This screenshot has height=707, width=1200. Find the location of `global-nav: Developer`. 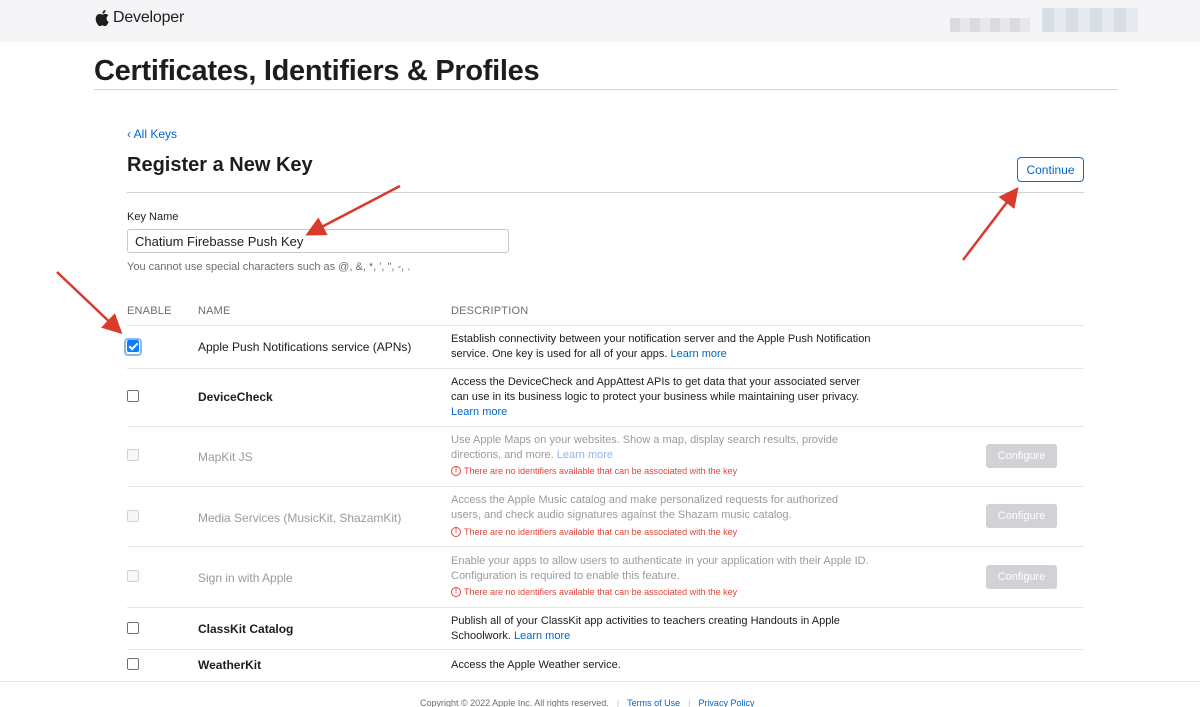

global-nav: Developer is located at coordinates (600, 21).